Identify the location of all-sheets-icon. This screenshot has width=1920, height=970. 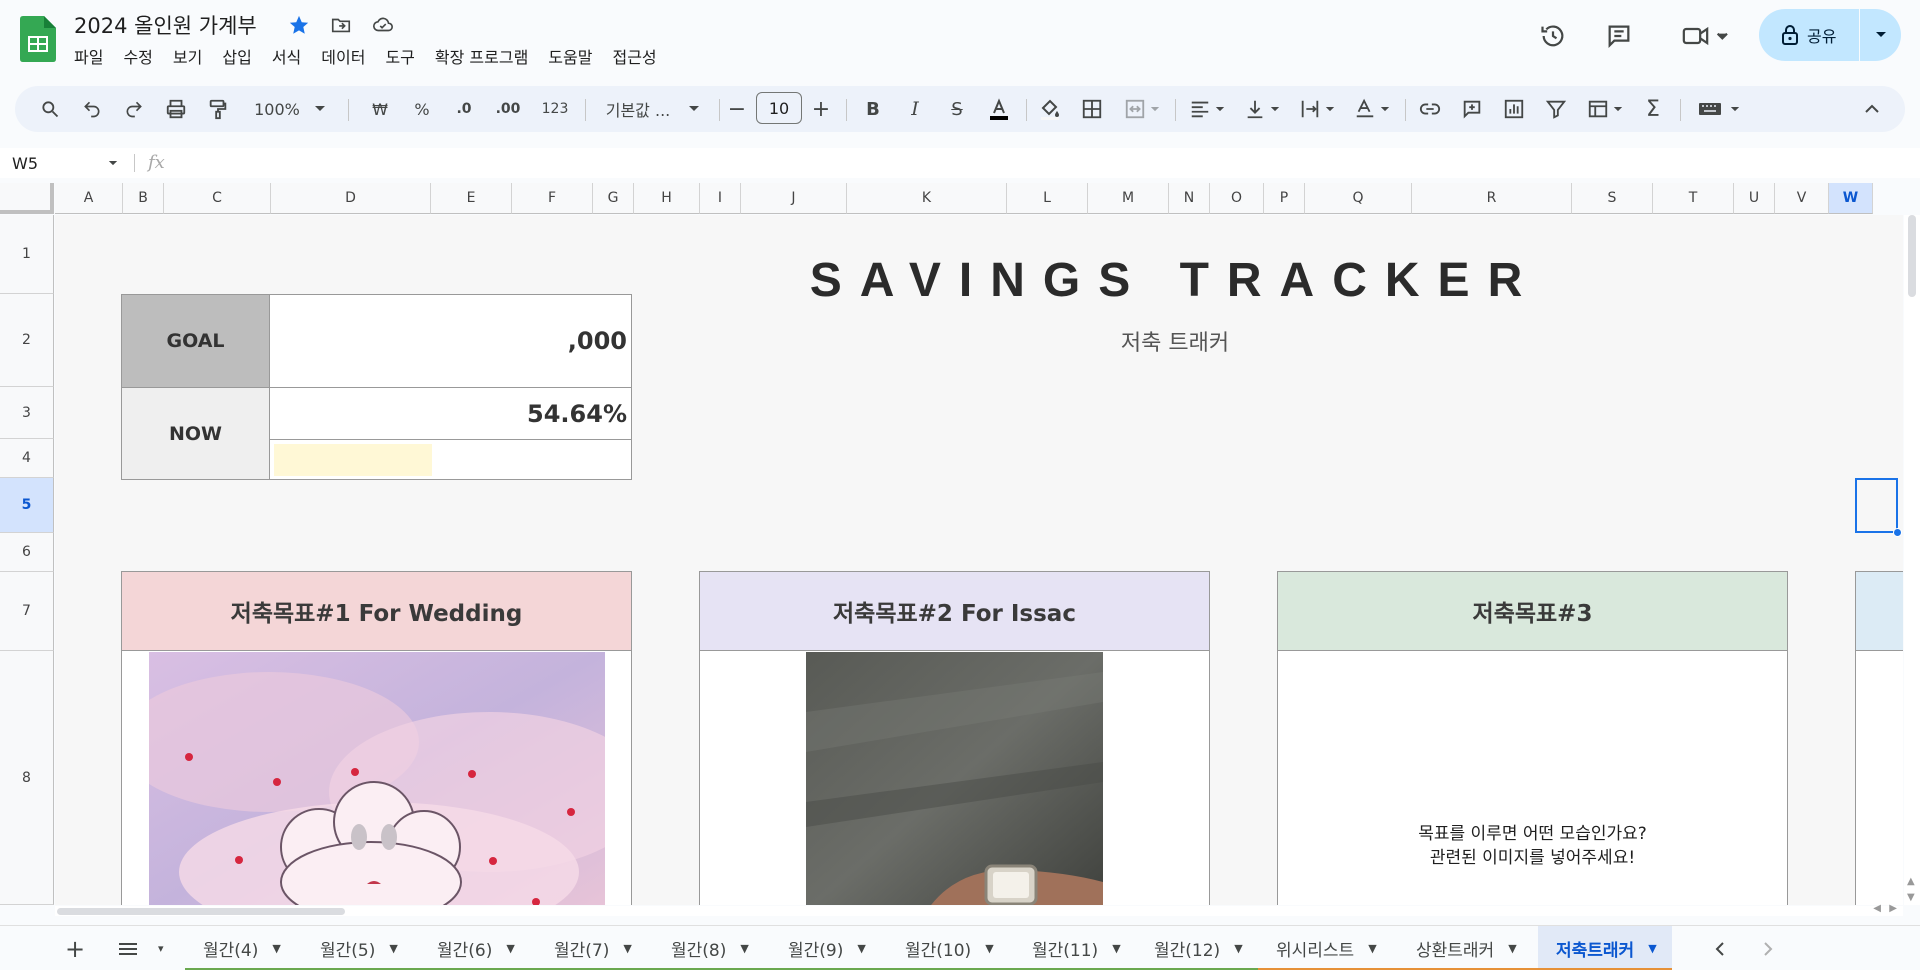
(128, 948).